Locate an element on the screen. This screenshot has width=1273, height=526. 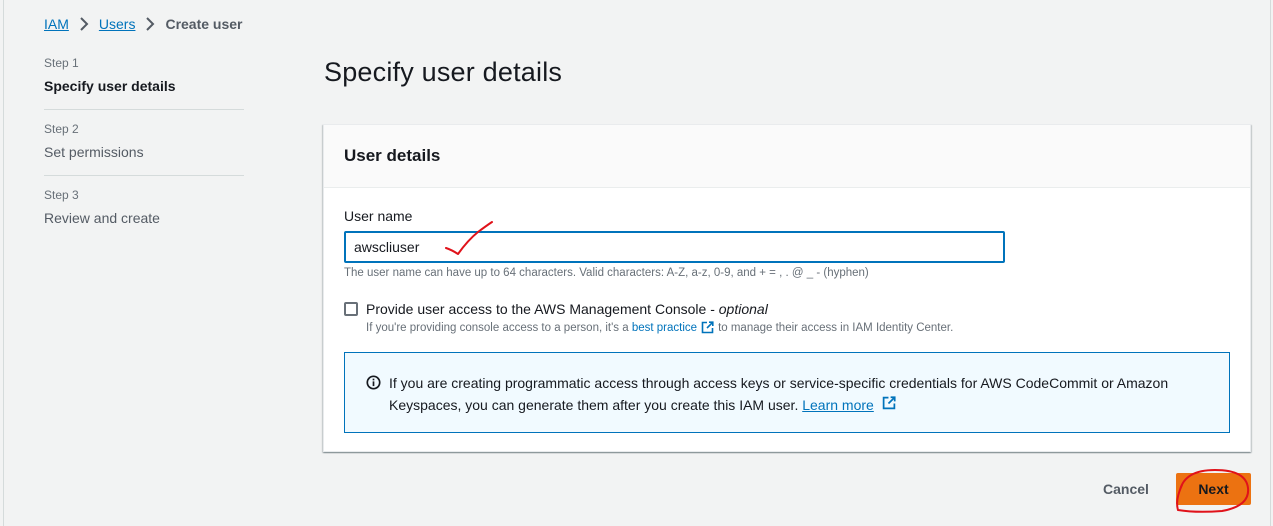
wizard-step-3: Step 3 Review and create is located at coordinates (144, 214).